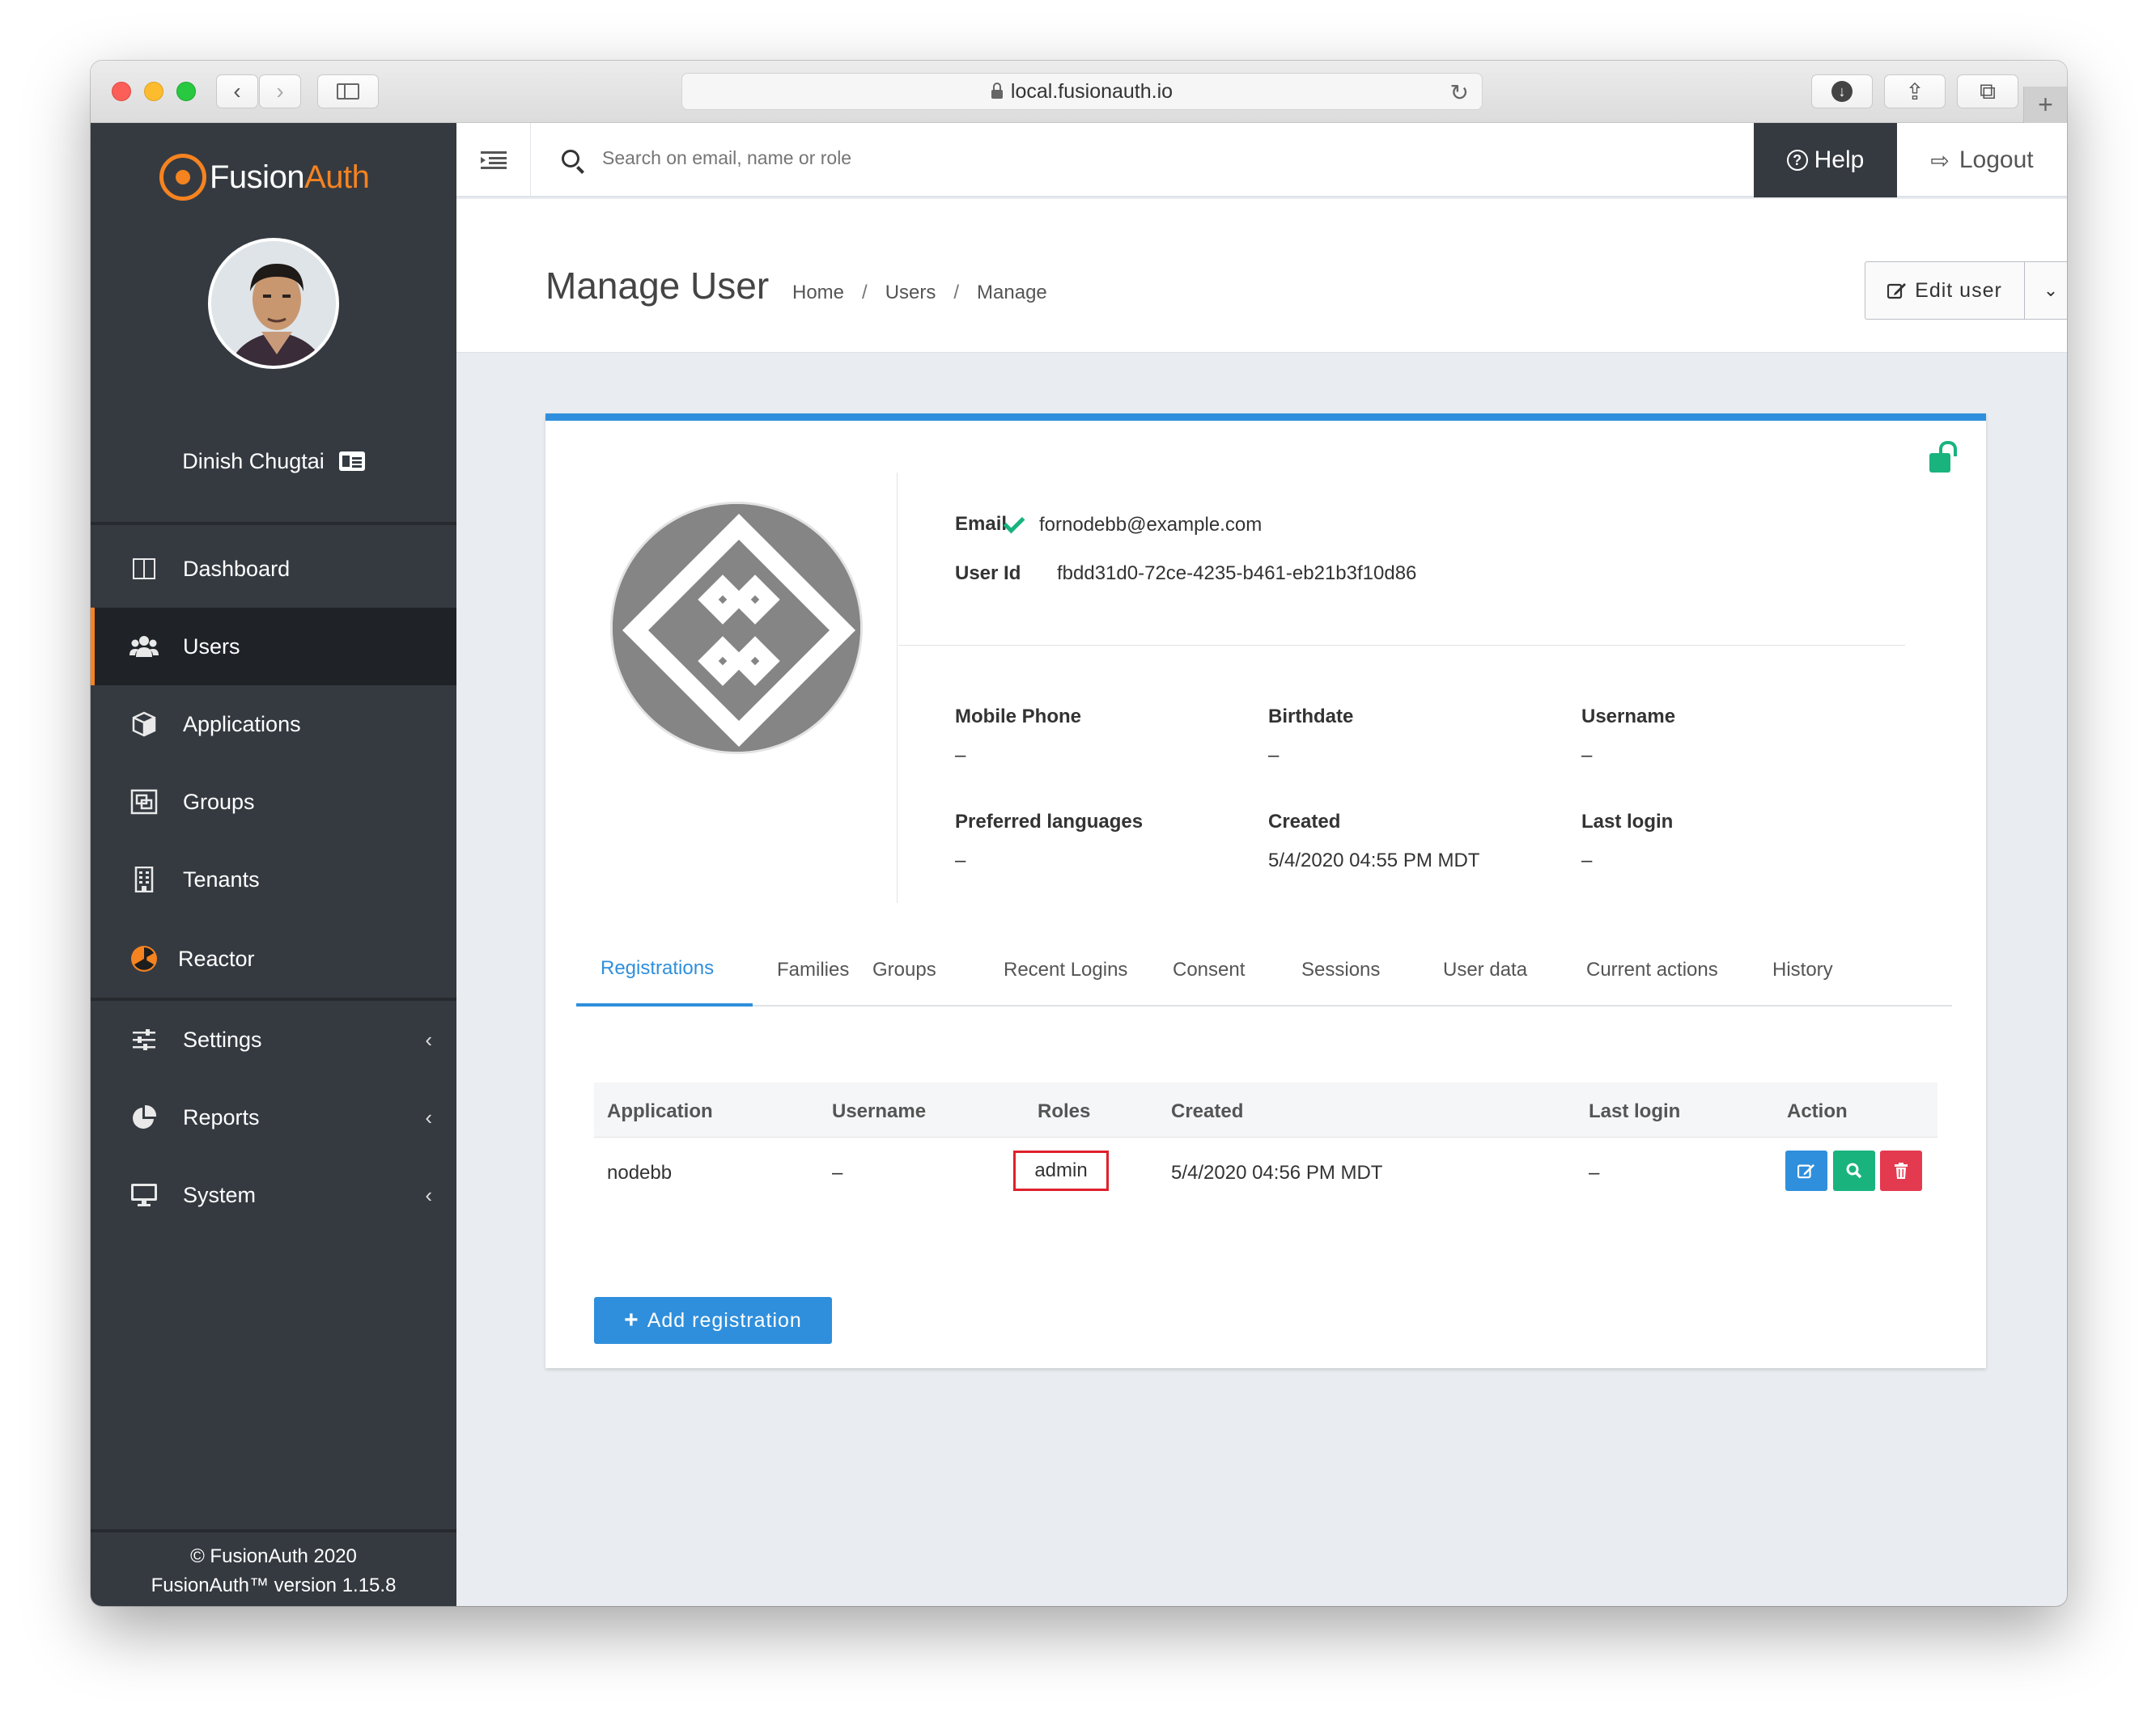 Image resolution: width=2156 pixels, height=1725 pixels. Describe the element at coordinates (1825, 160) in the screenshot. I see `help-button: ? Help` at that location.